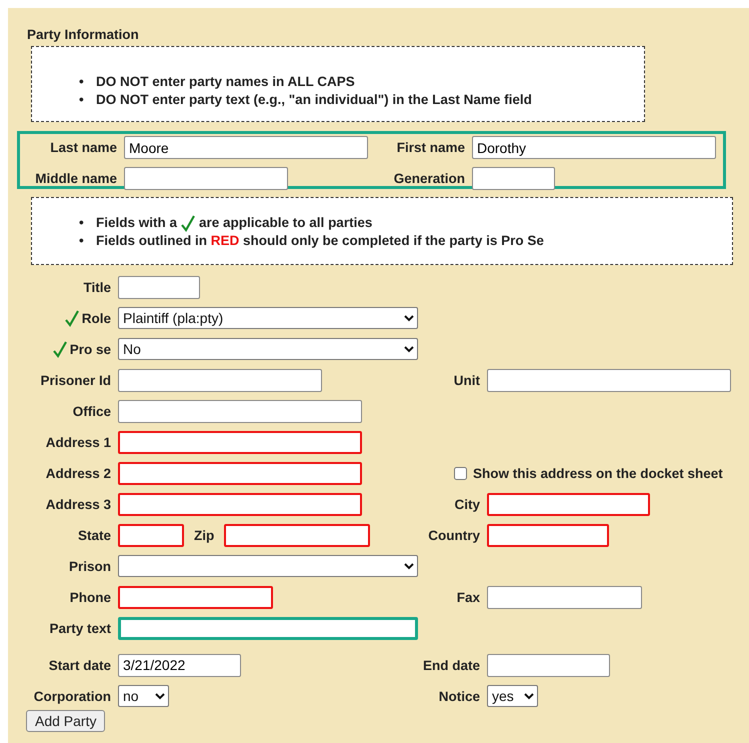 This screenshot has height=743, width=749. I want to click on field-label: End date, so click(451, 665).